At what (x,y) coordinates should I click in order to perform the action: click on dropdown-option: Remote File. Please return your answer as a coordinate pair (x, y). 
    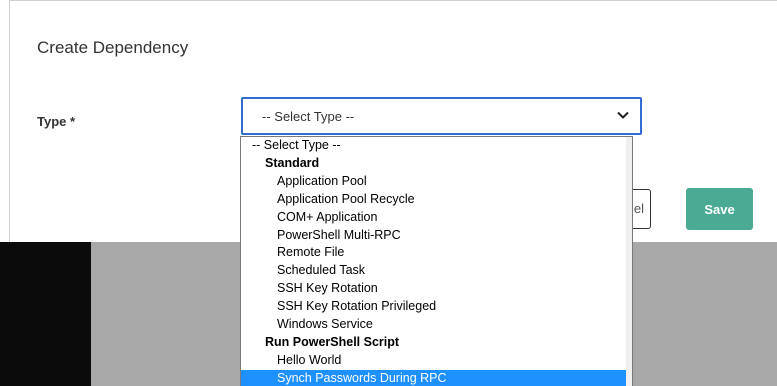
    Looking at the image, I should click on (433, 253).